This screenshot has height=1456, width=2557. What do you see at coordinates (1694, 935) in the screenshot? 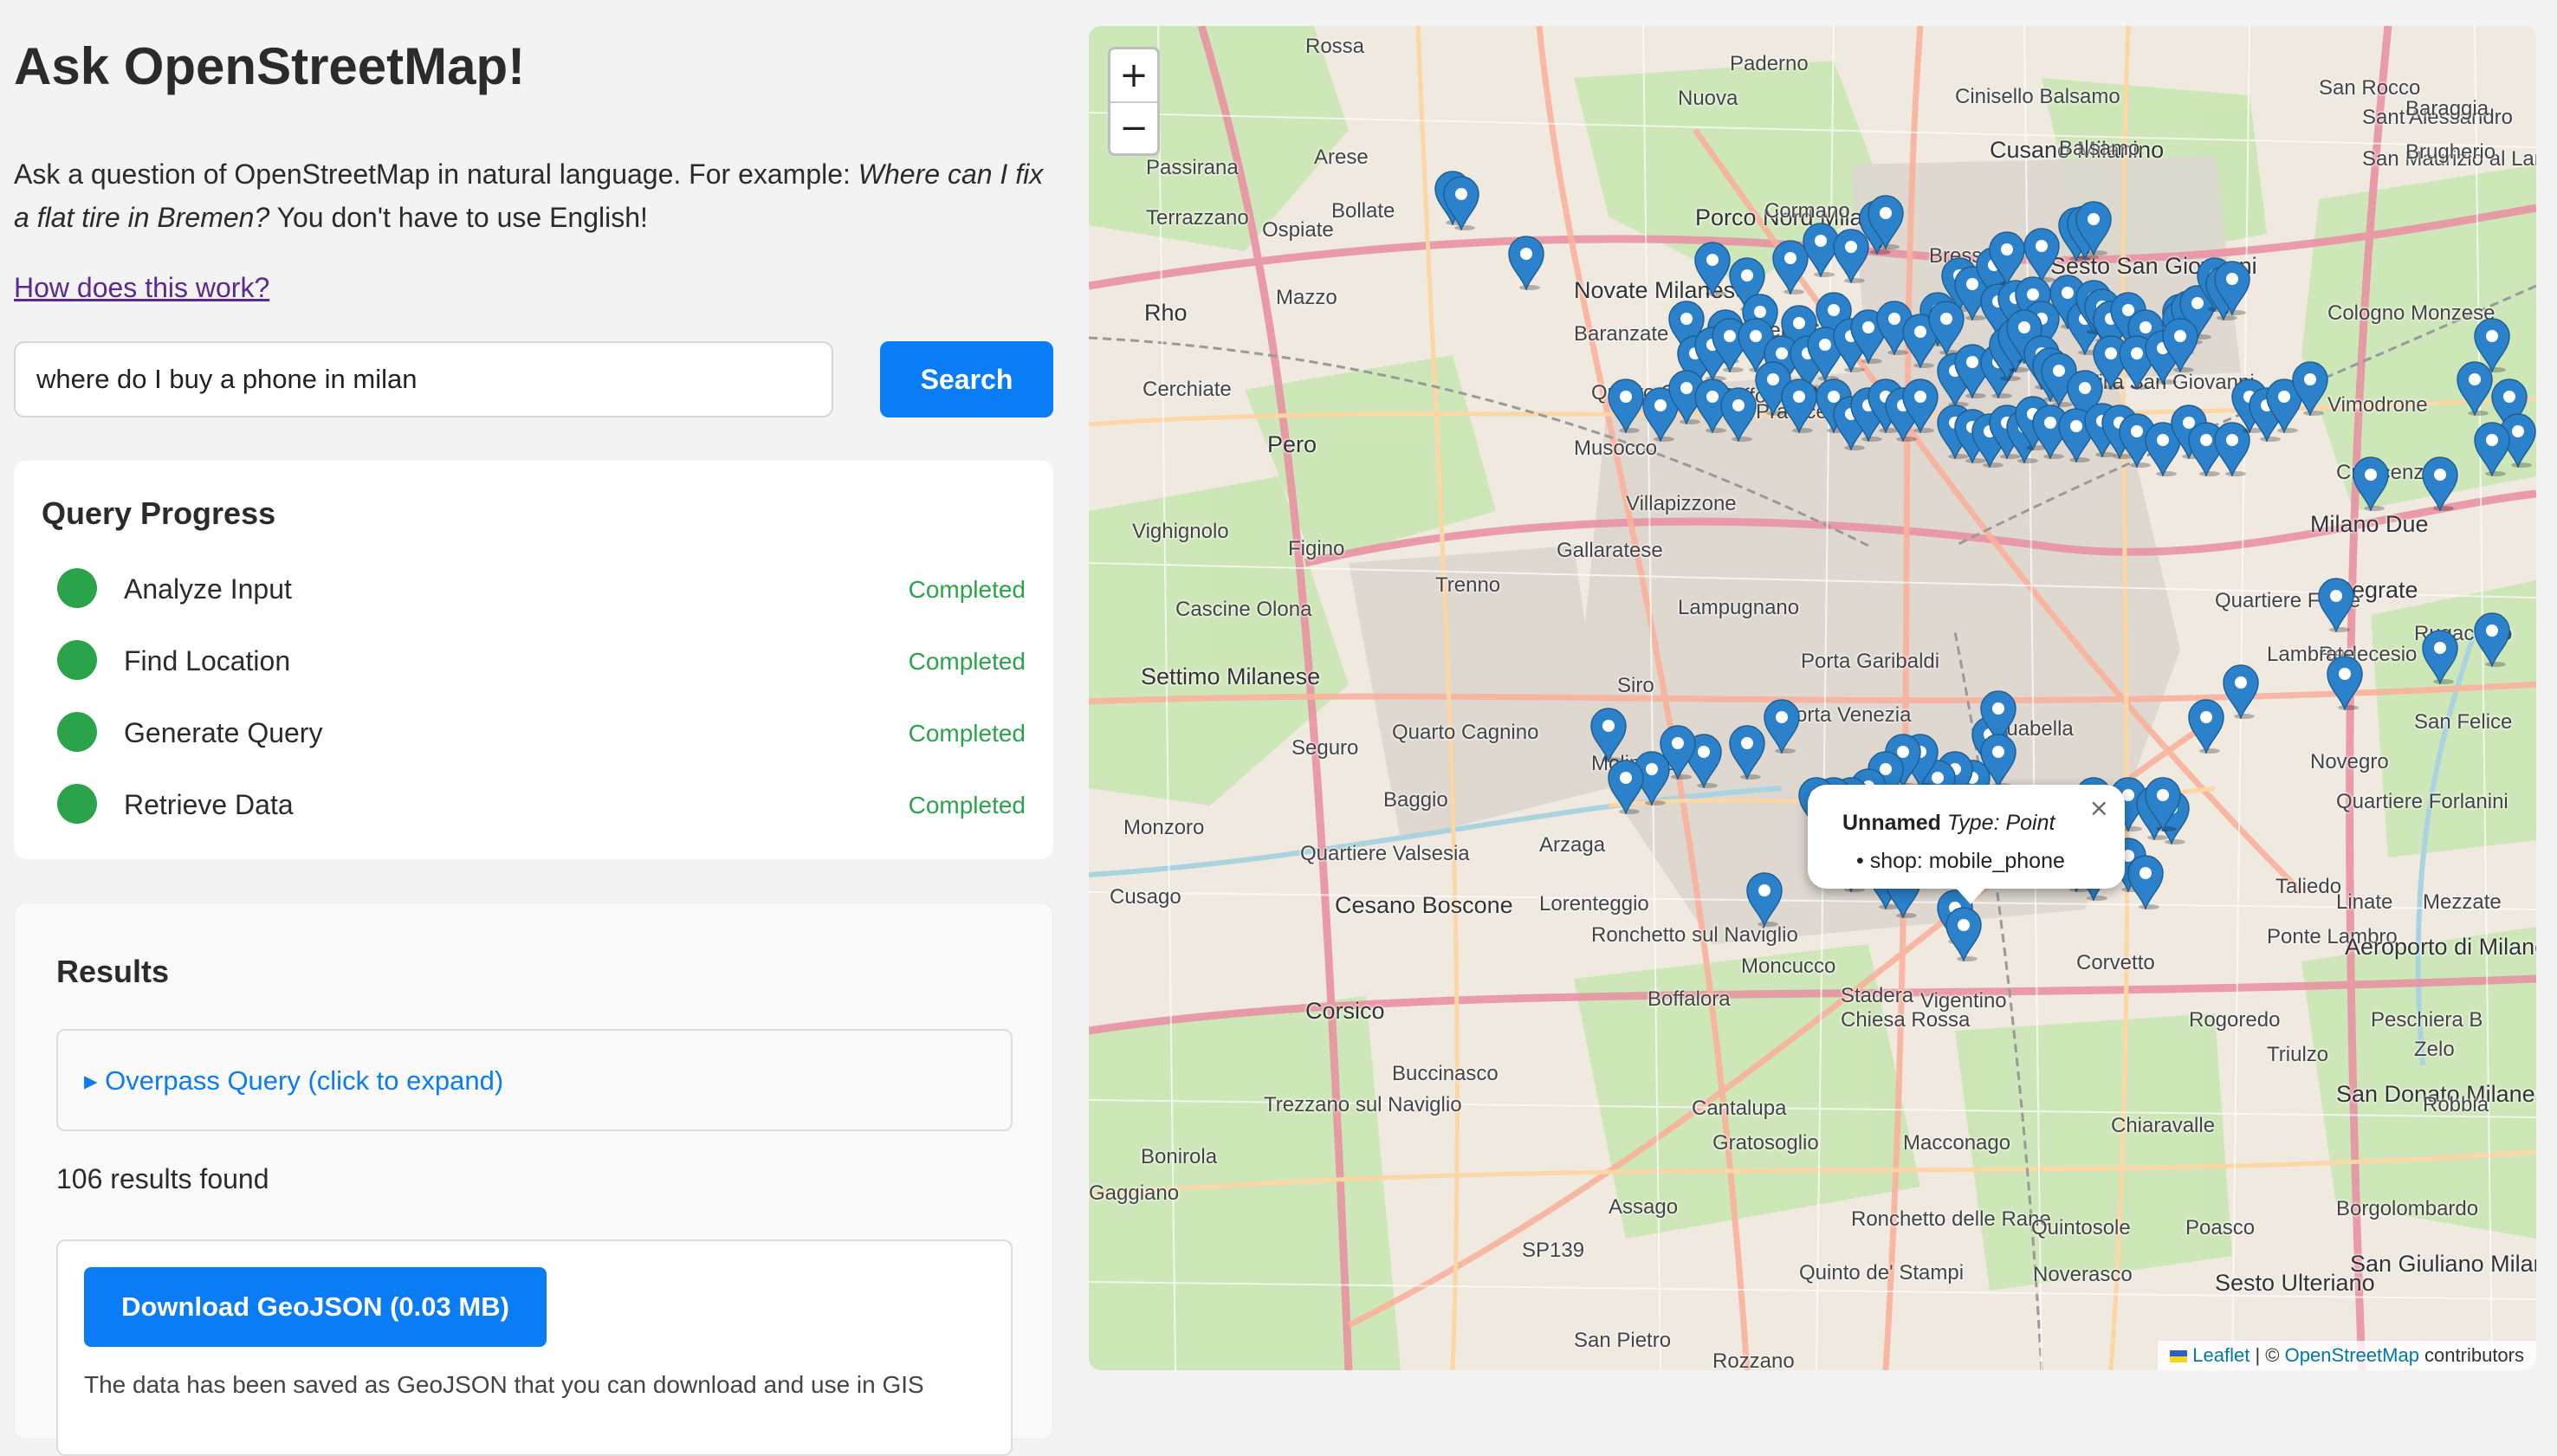
I see `place-label: Ronchetto sul Naviglio` at bounding box center [1694, 935].